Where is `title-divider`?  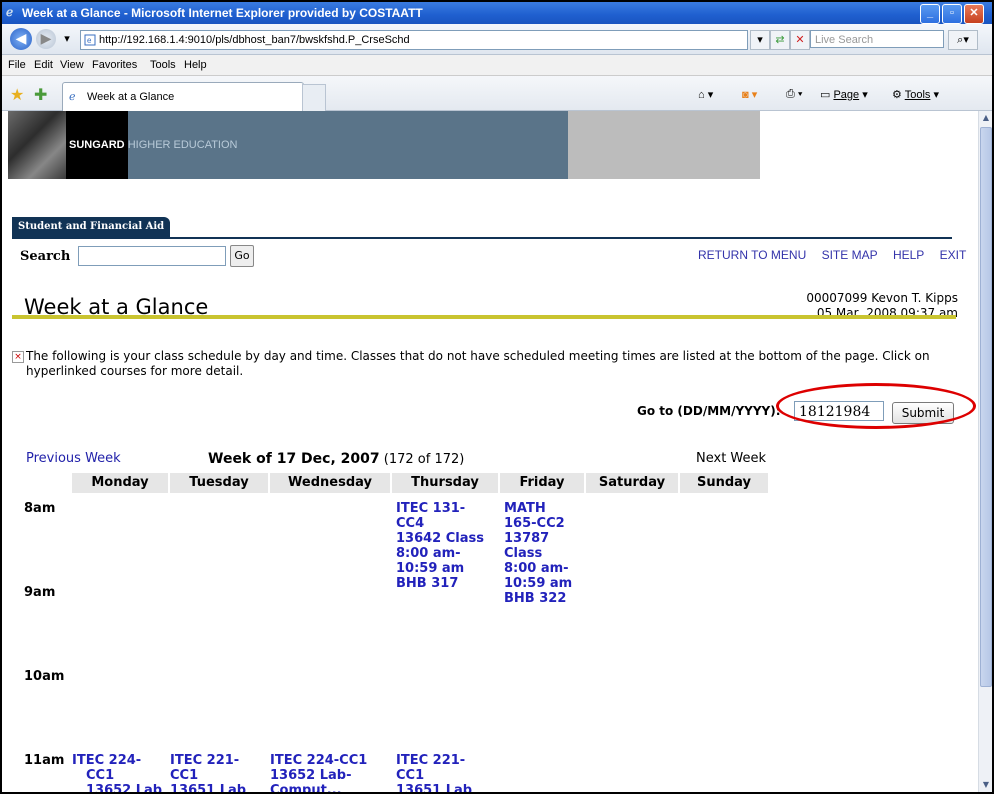
title-divider is located at coordinates (484, 317).